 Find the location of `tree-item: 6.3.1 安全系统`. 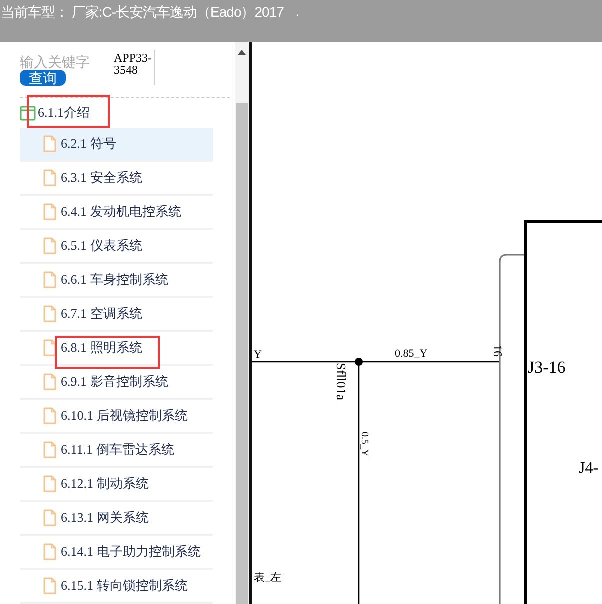

tree-item: 6.3.1 安全系统 is located at coordinates (116, 179).